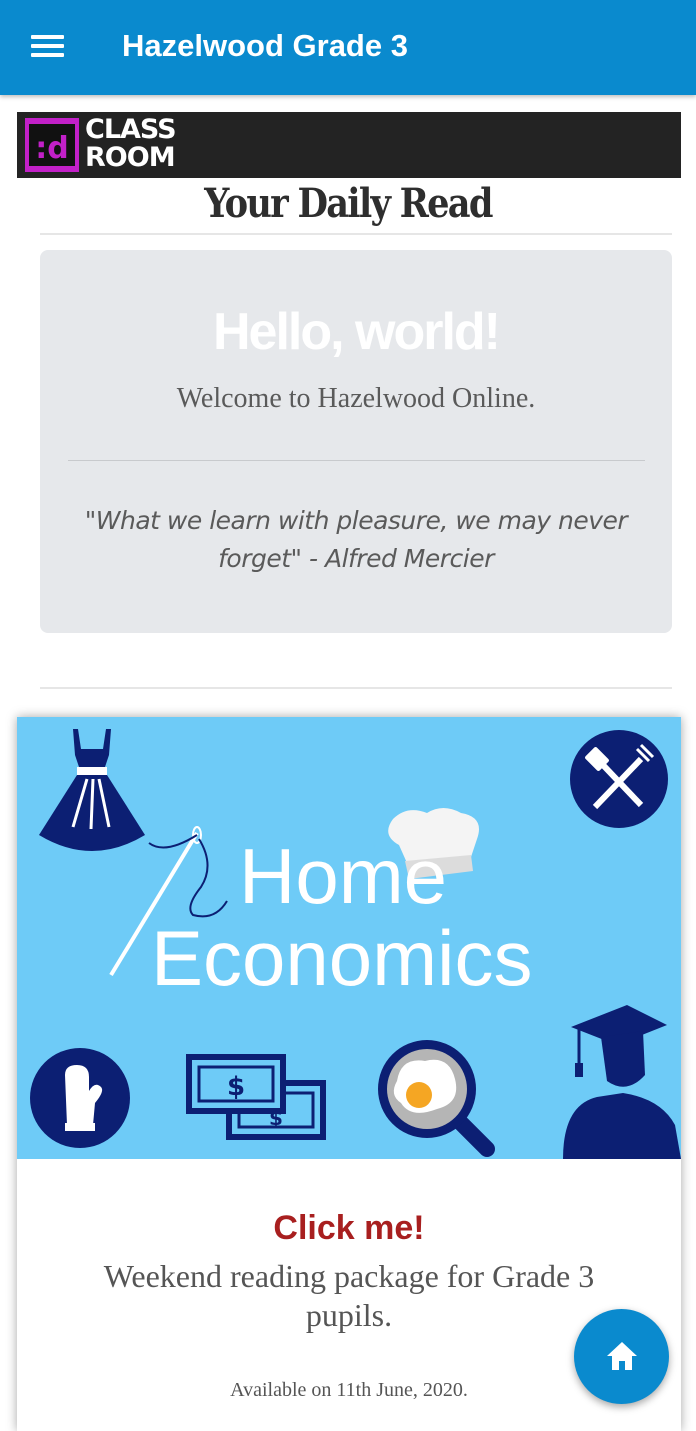 This screenshot has height=1431, width=696. I want to click on oven-mitt-icon, so click(80, 1098).